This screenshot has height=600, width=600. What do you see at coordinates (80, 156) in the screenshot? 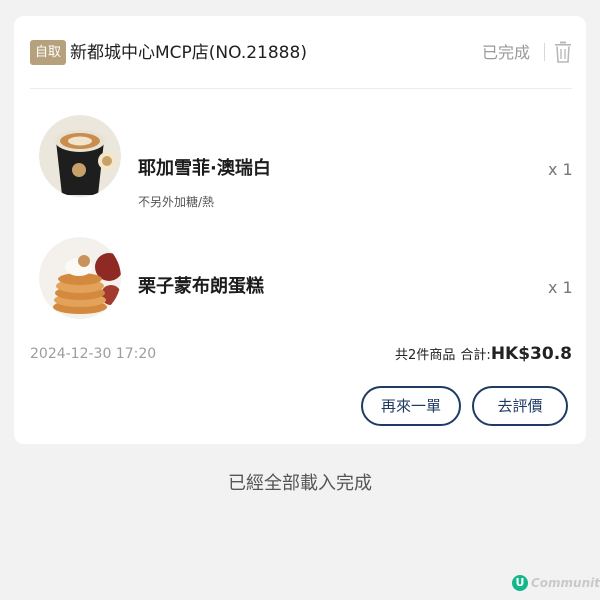
I see `coffee-cup-image` at bounding box center [80, 156].